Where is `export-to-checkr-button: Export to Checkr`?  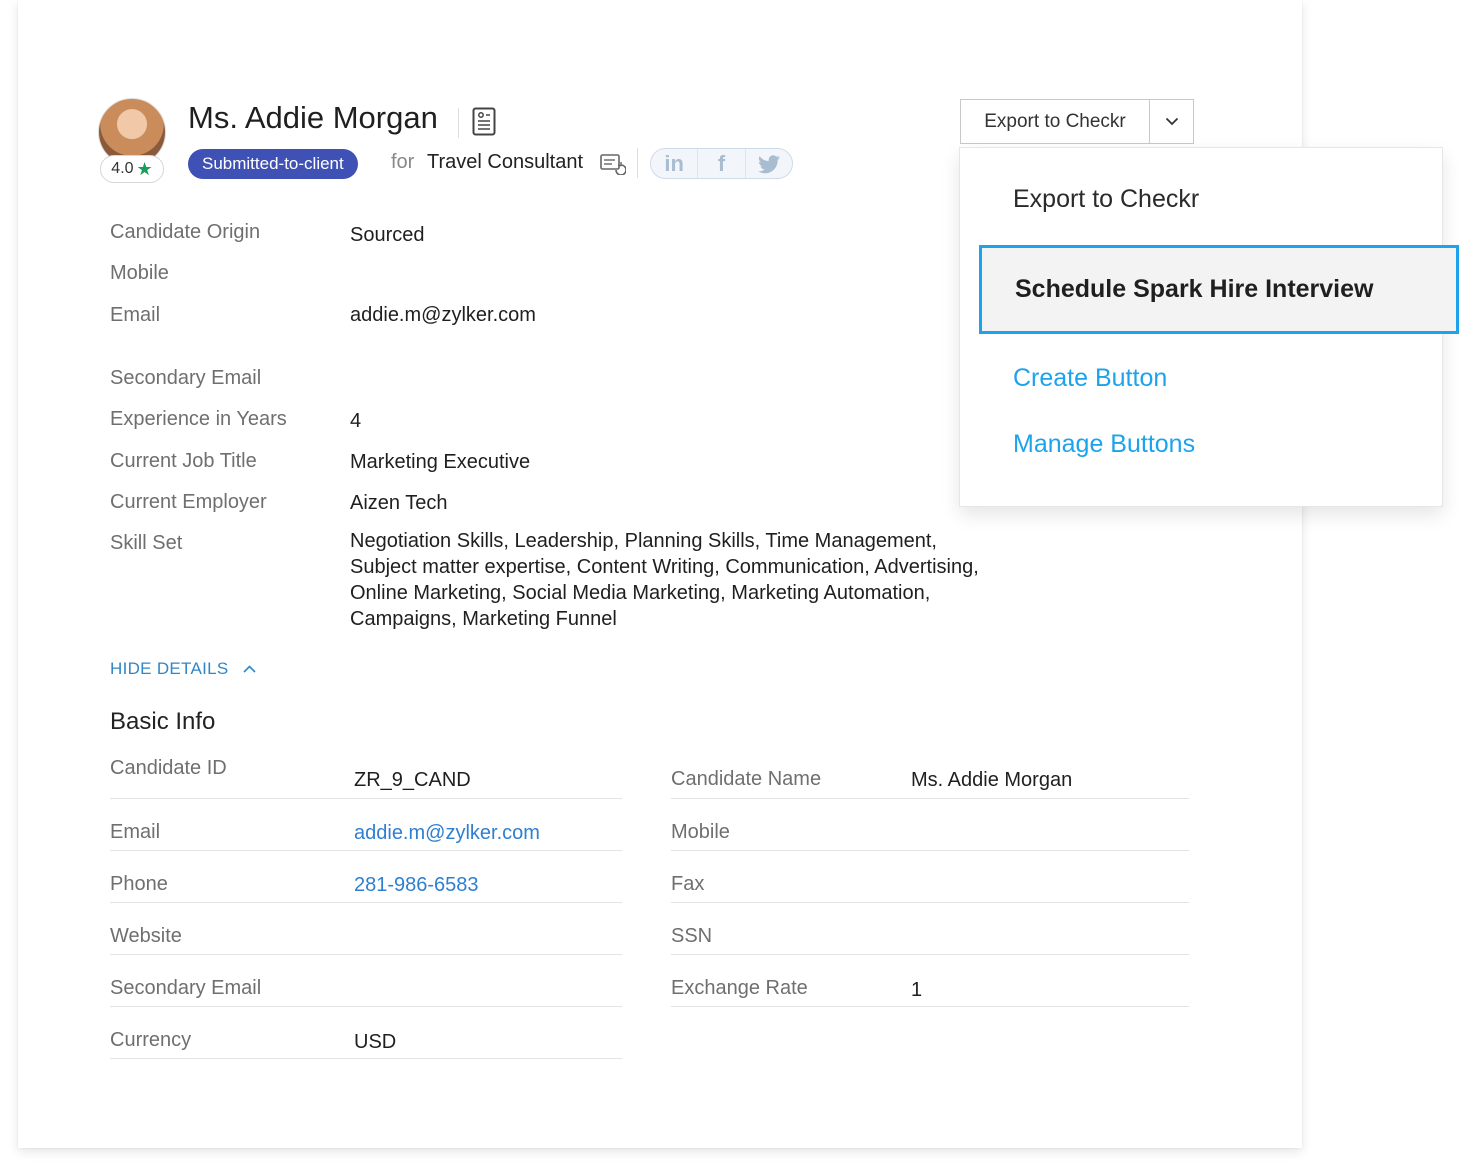 export-to-checkr-button: Export to Checkr is located at coordinates (1055, 121).